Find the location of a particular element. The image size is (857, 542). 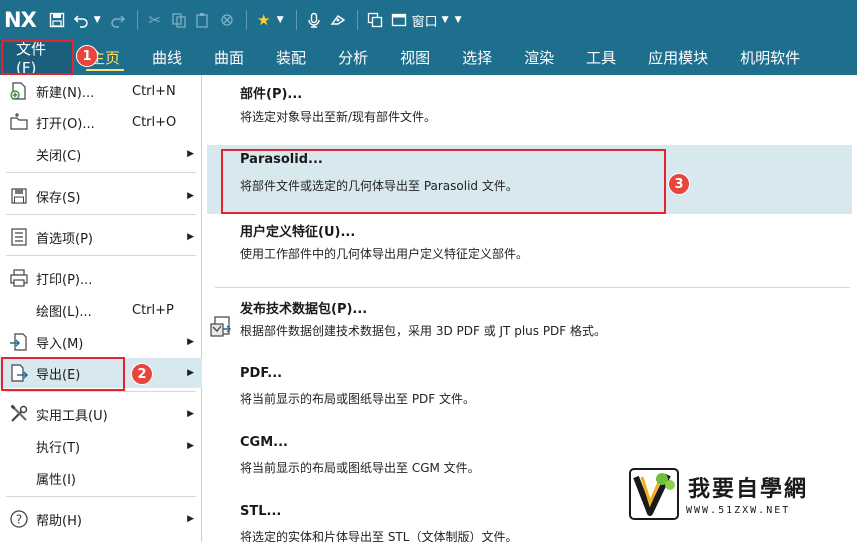

export-item-desc: 将当前显示的布局或图纸导出至 CGM 文件。 is located at coordinates (360, 468).